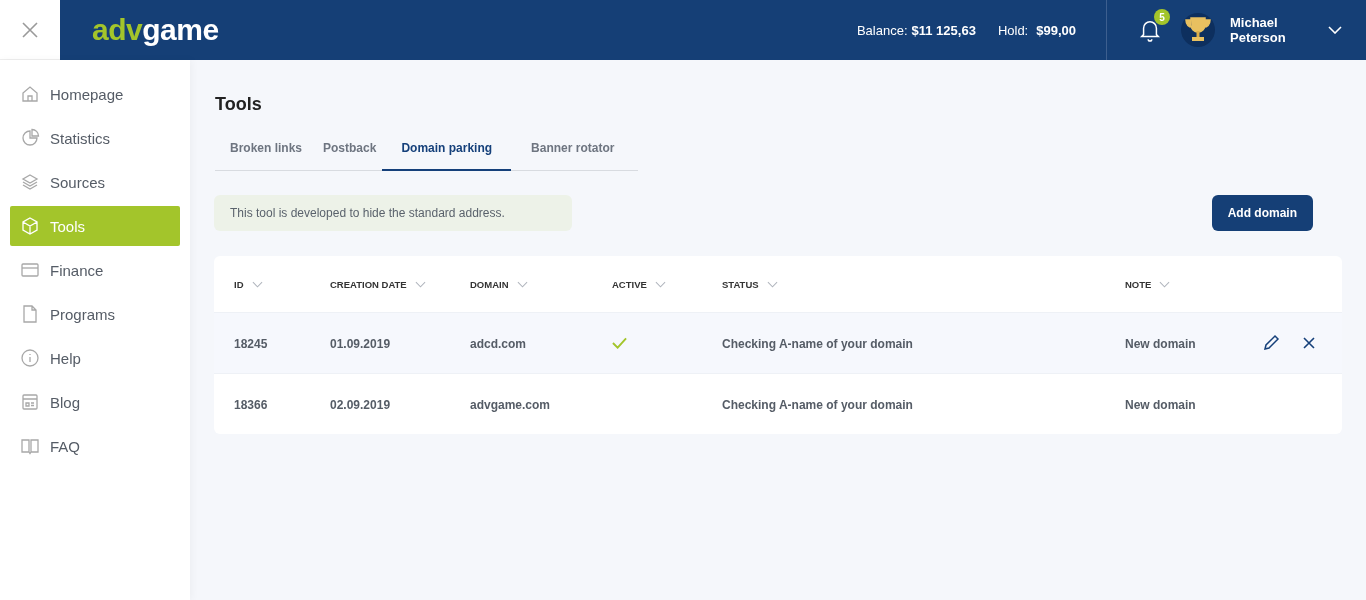  What do you see at coordinates (30, 226) in the screenshot?
I see `cube-icon` at bounding box center [30, 226].